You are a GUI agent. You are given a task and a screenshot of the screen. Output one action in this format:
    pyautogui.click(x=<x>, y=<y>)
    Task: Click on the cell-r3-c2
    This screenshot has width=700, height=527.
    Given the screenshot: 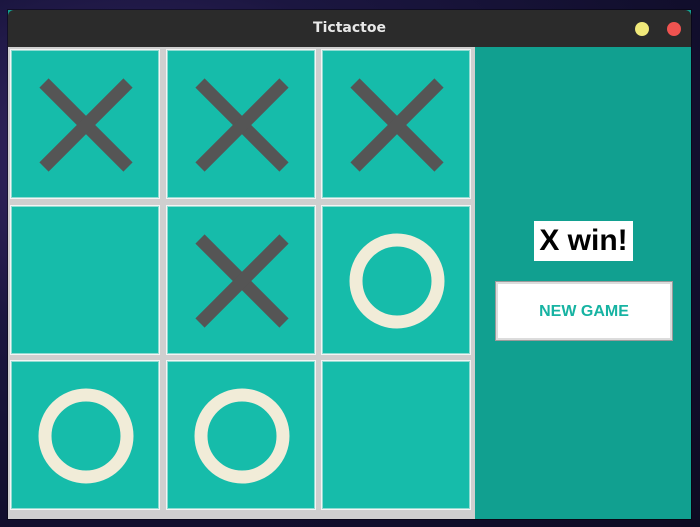 What is the action you would take?
    pyautogui.click(x=240, y=435)
    